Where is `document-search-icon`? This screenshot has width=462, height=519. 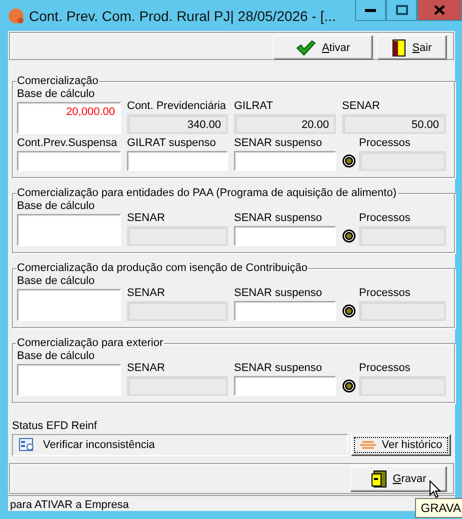
document-search-icon is located at coordinates (27, 445).